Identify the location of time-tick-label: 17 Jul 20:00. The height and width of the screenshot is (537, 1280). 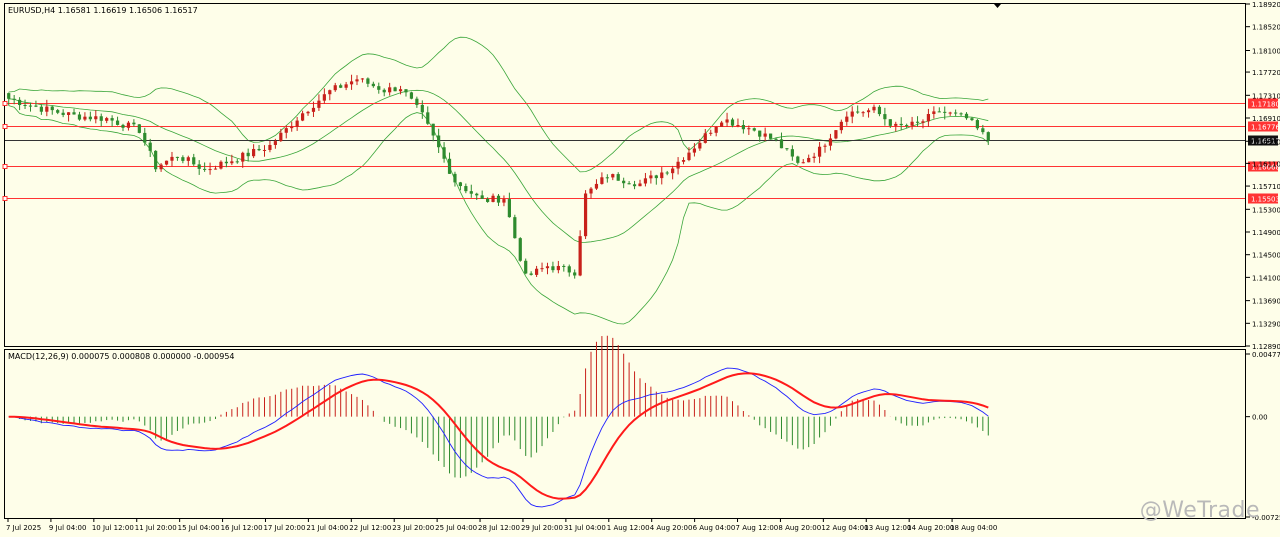
(284, 528).